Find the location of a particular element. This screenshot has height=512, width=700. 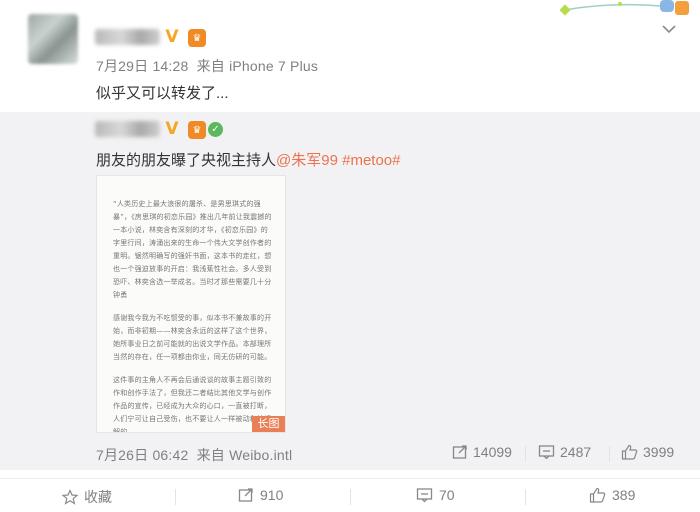

repost-author-name-redacted is located at coordinates (127, 129).